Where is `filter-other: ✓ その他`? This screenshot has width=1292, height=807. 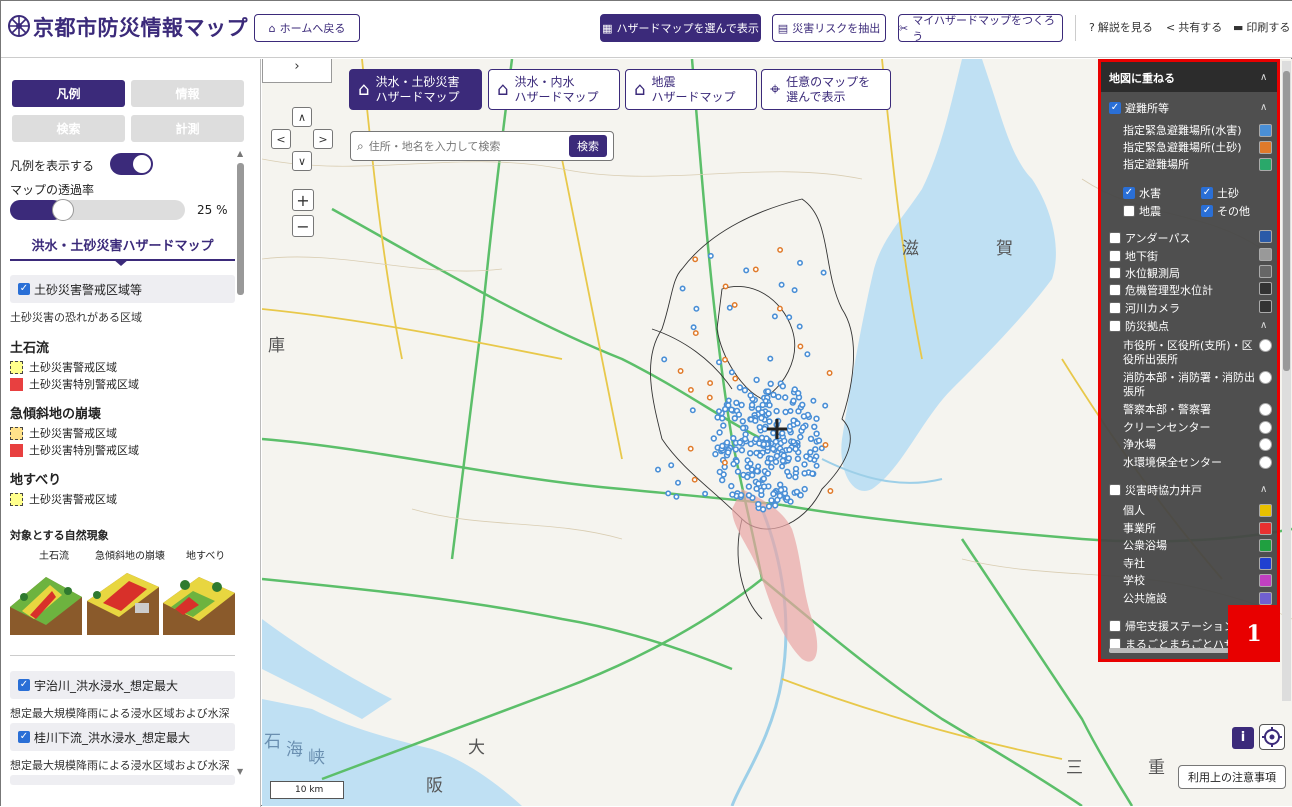 filter-other: ✓ その他 is located at coordinates (1225, 211).